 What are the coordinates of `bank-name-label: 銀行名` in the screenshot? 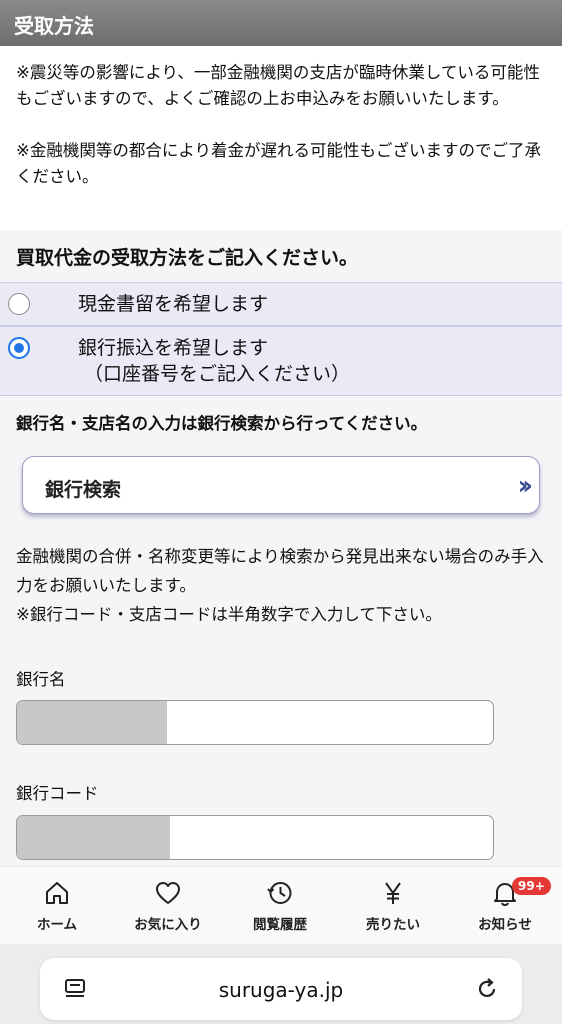 It's located at (41, 679).